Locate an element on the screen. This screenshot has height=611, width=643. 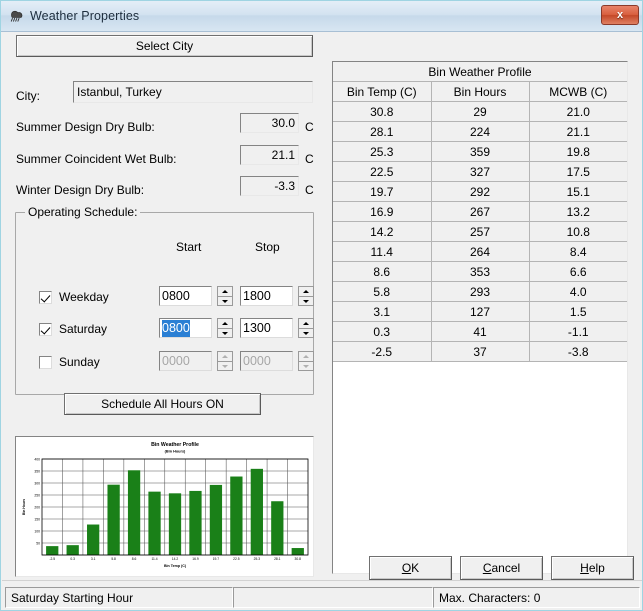
select-city-button: Select City is located at coordinates (164, 46).